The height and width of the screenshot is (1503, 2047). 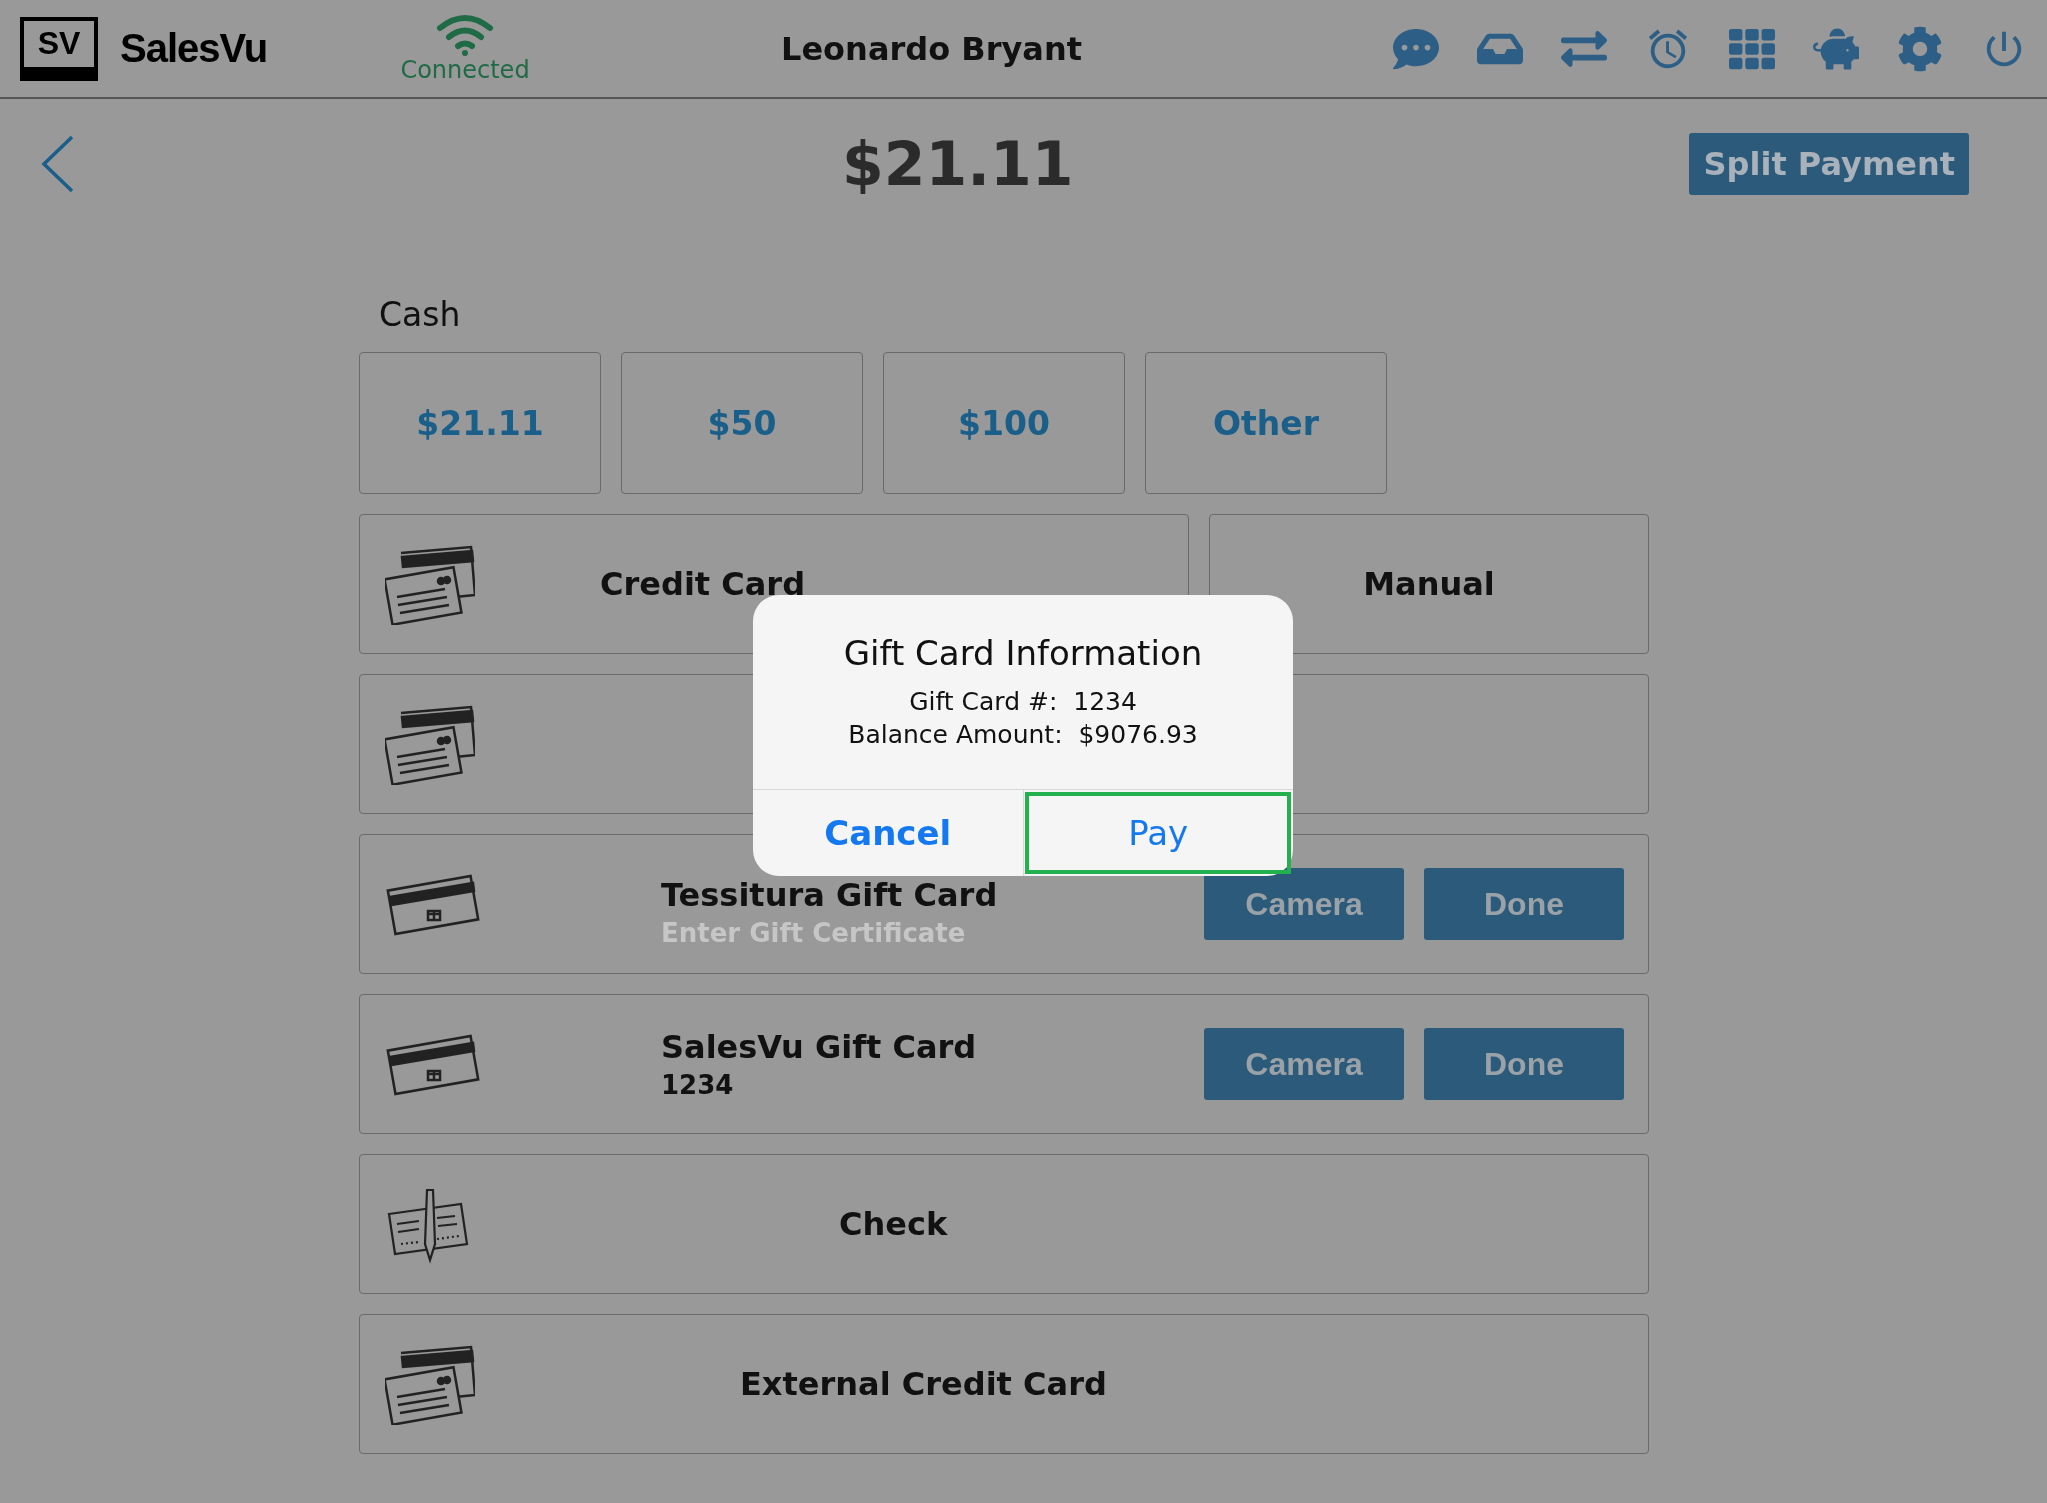 What do you see at coordinates (1023, 701) in the screenshot?
I see `dialog-text: Gift Card #: 1234` at bounding box center [1023, 701].